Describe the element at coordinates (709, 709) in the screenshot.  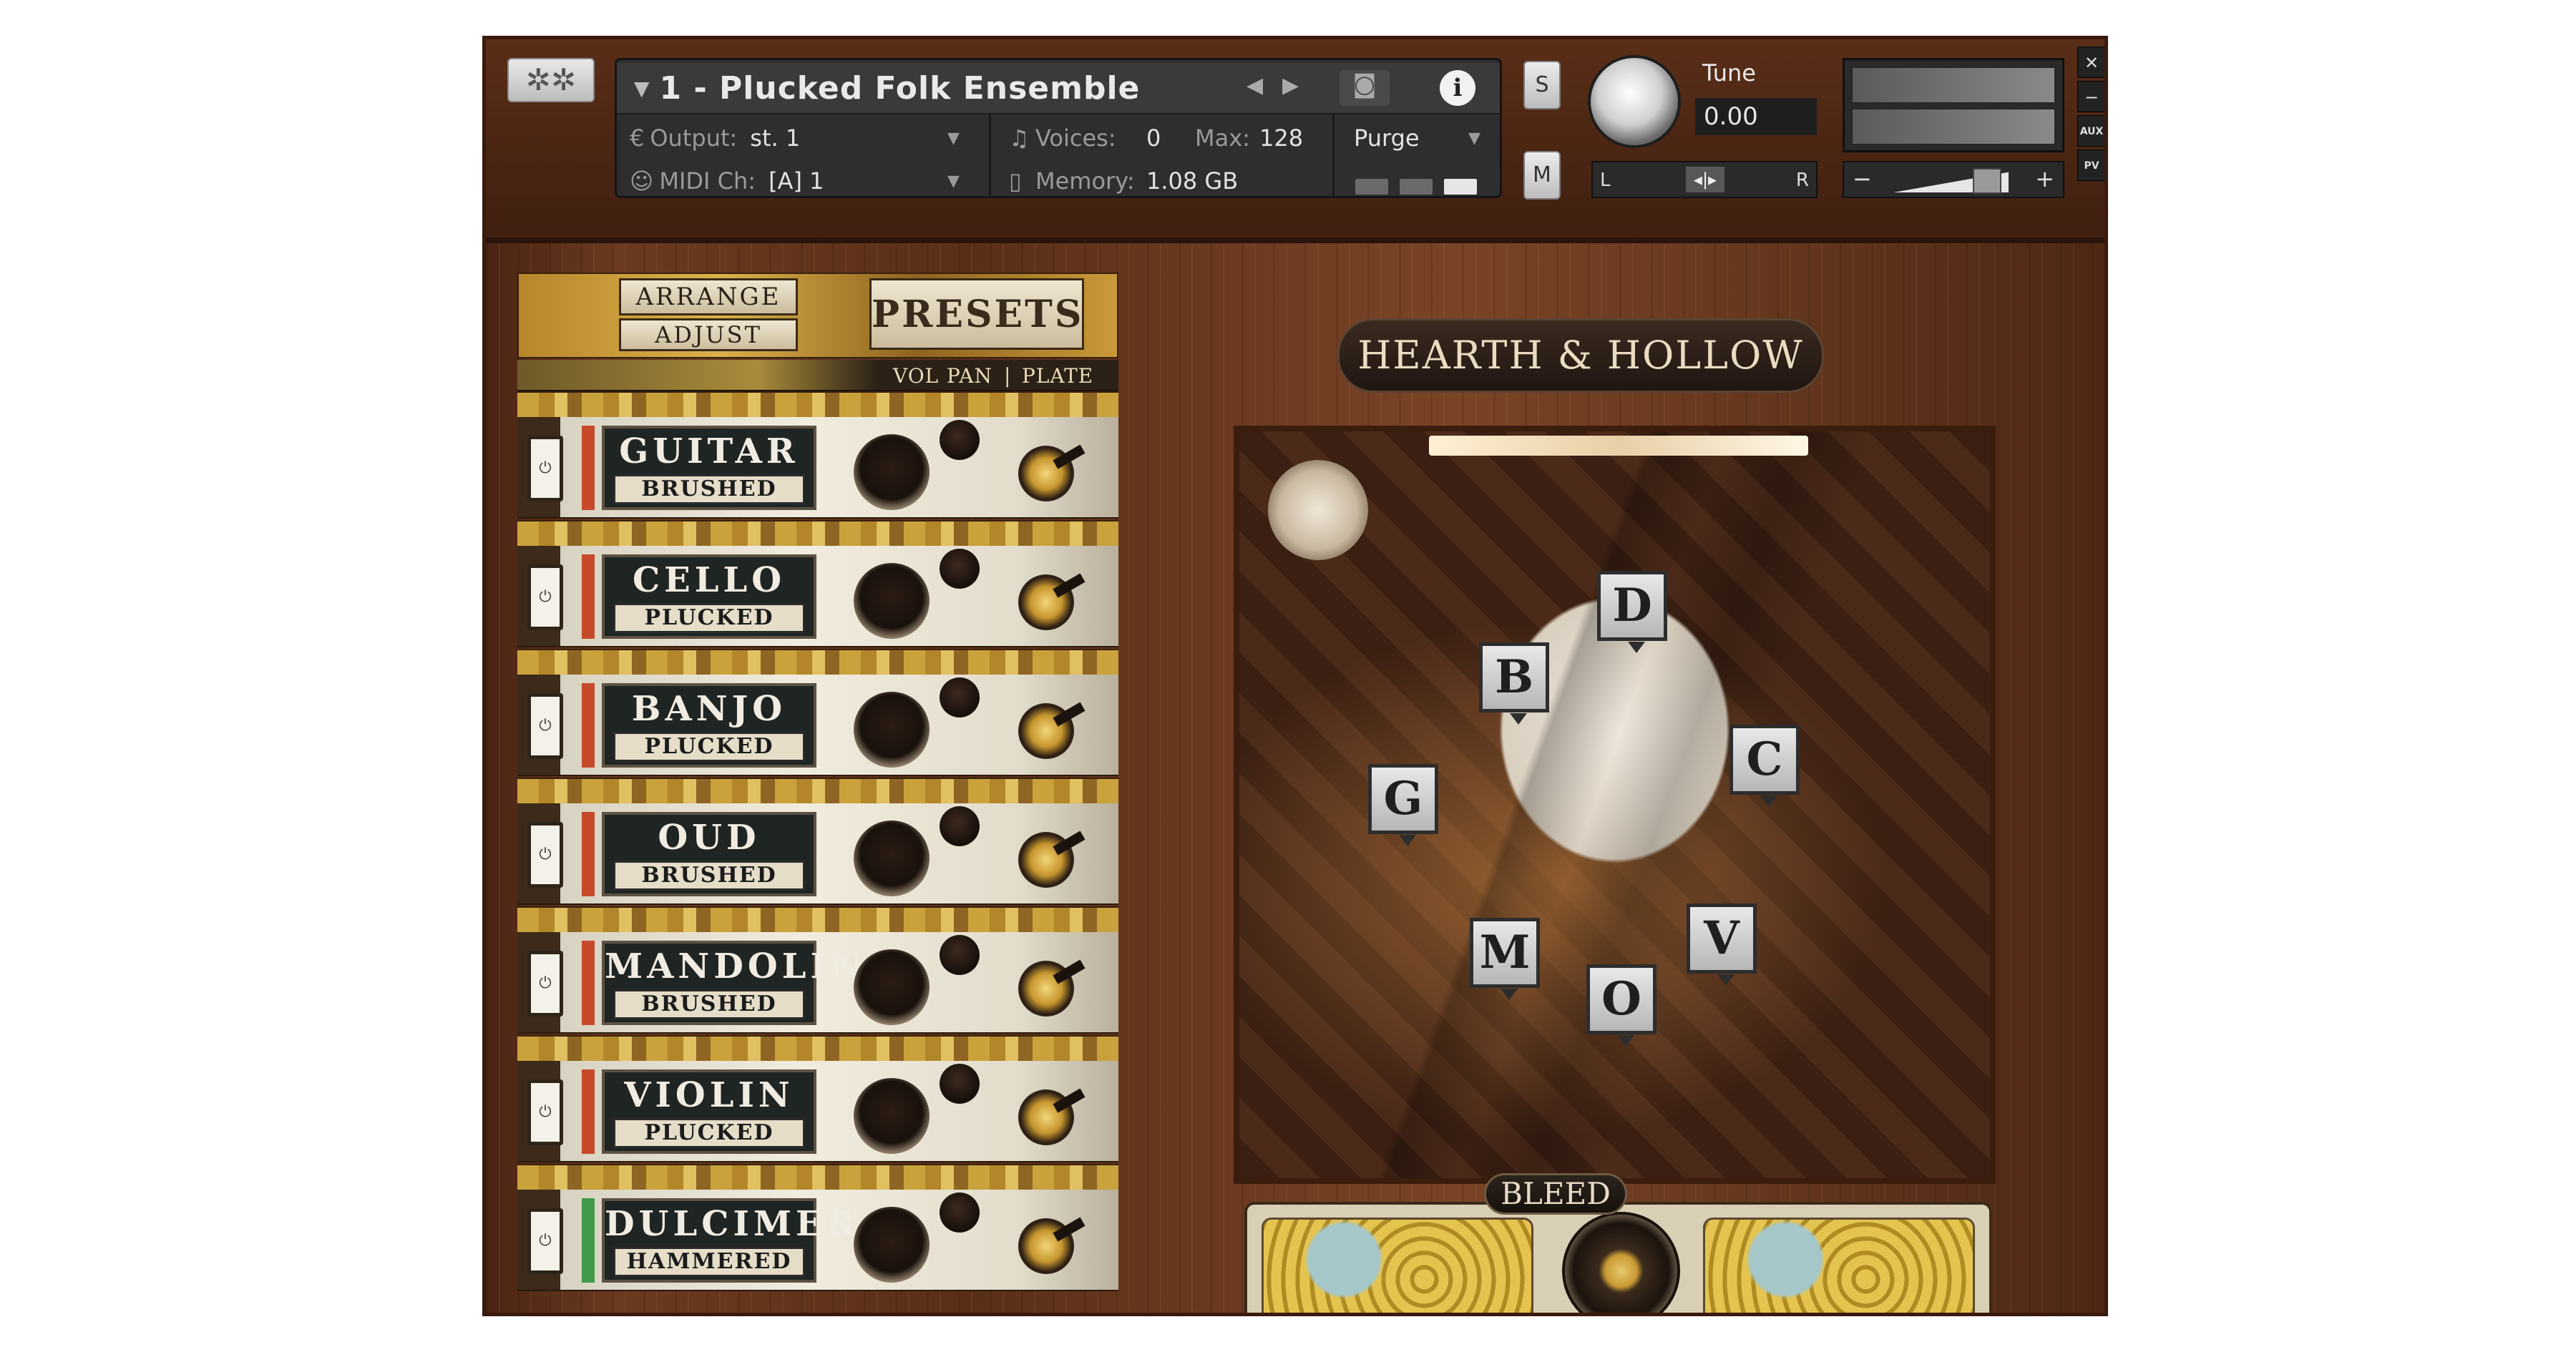
I see `instrument-name: BANJO` at that location.